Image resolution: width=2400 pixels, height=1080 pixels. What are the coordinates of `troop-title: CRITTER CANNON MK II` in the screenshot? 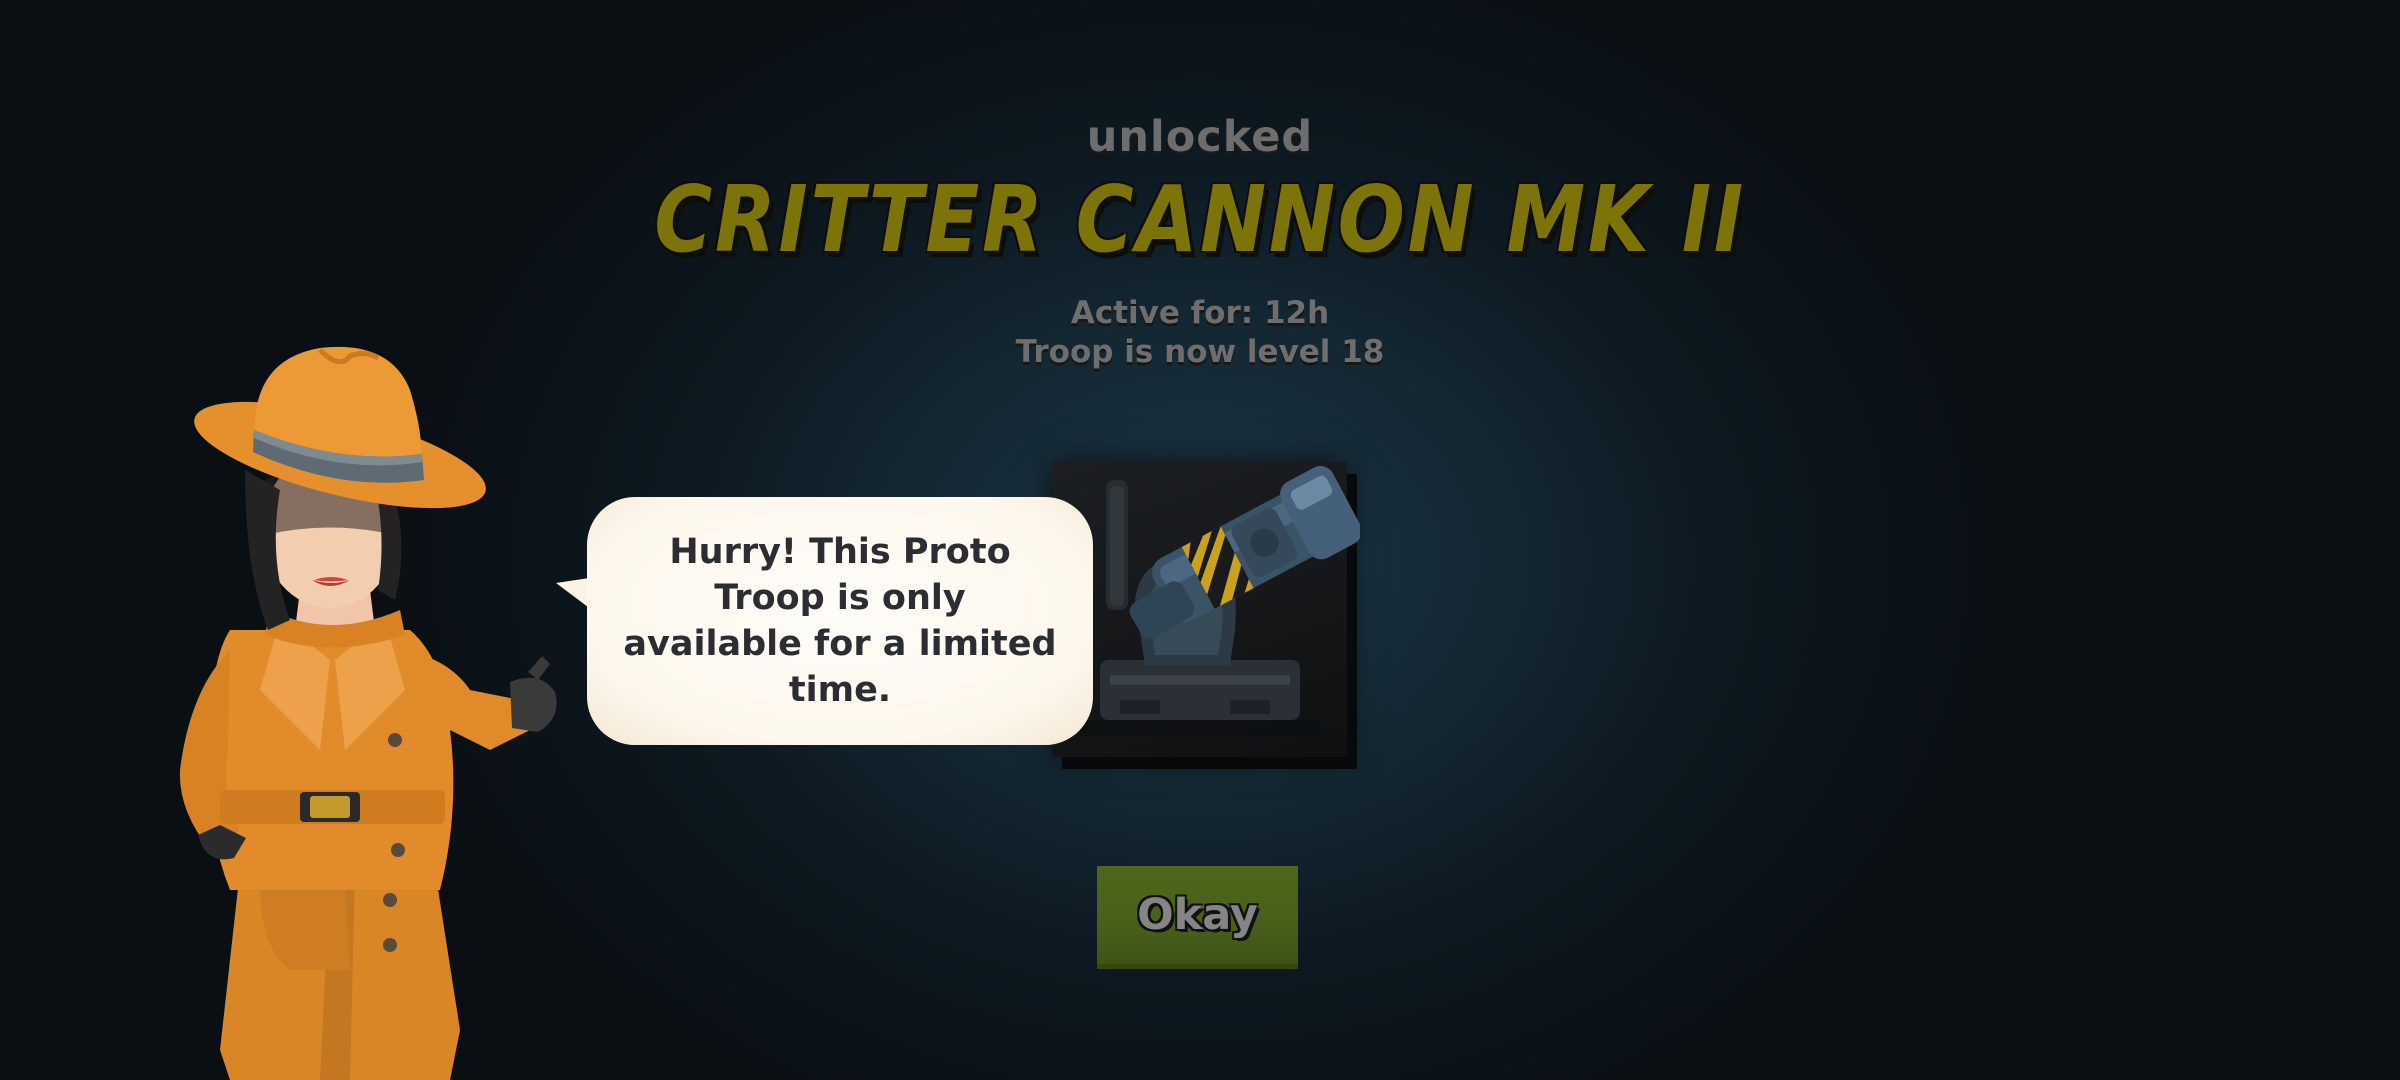 It's located at (1200, 219).